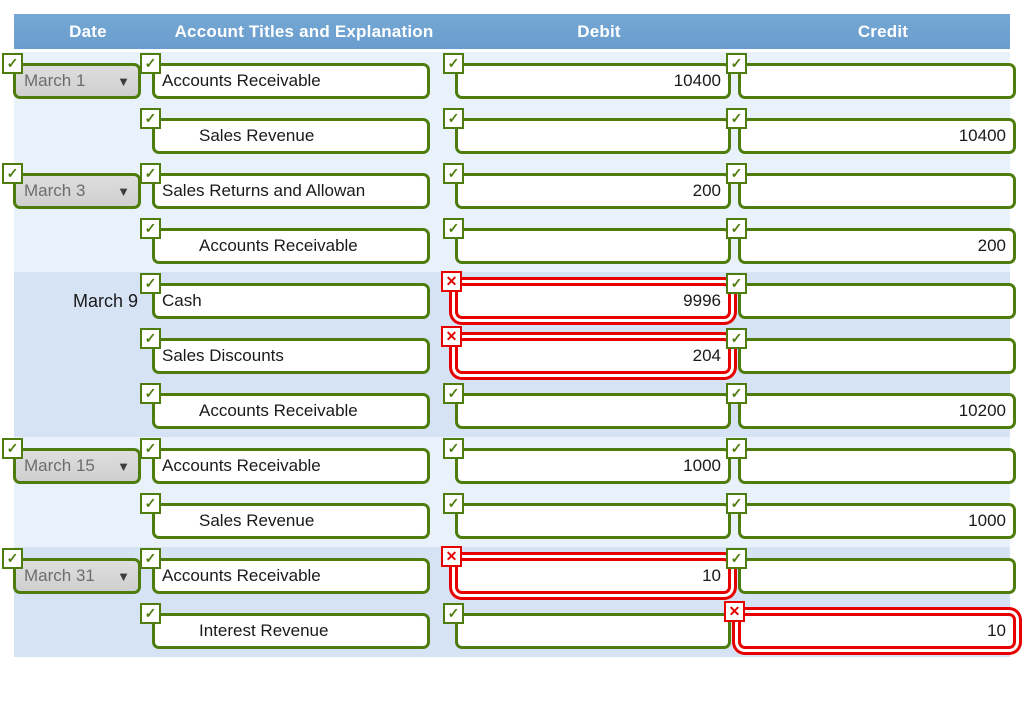  I want to click on date-select: March 1 ▼, so click(77, 81).